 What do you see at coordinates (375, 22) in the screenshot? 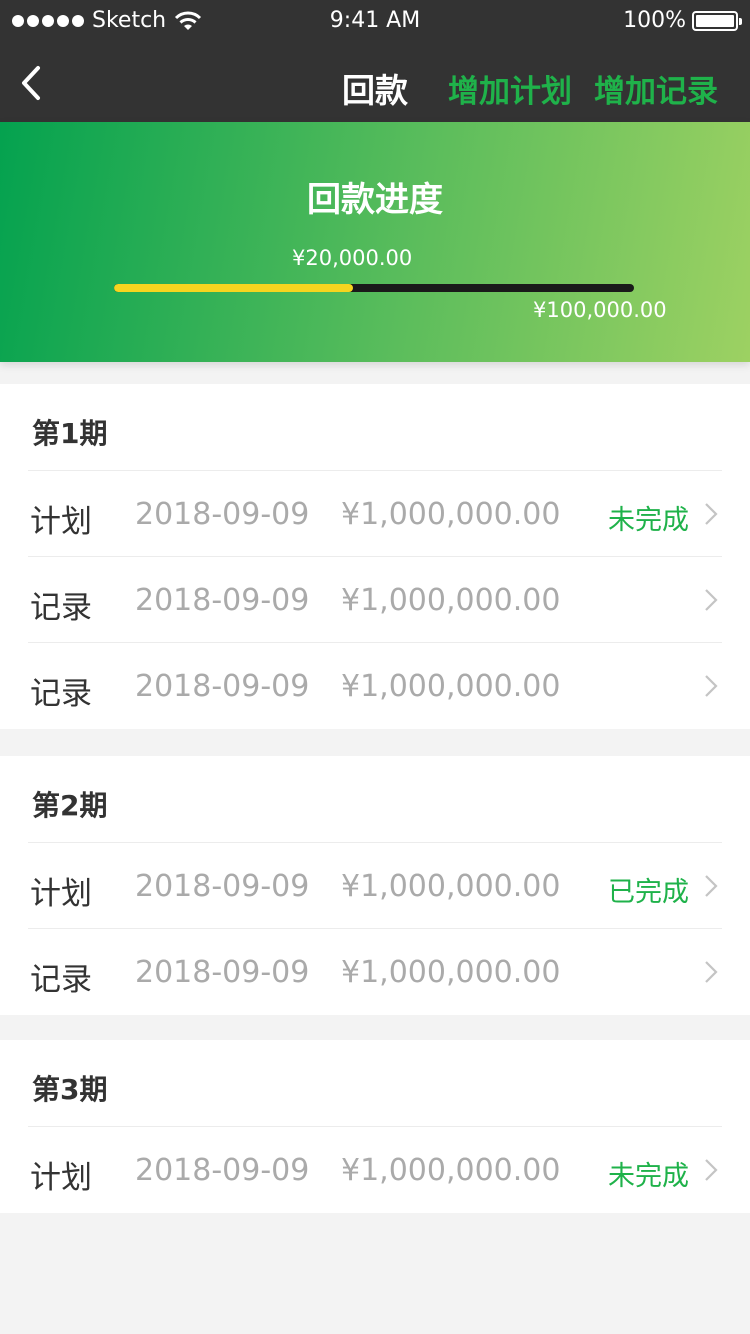
I see `status-bar: Sketch 9:41 AM 100%` at bounding box center [375, 22].